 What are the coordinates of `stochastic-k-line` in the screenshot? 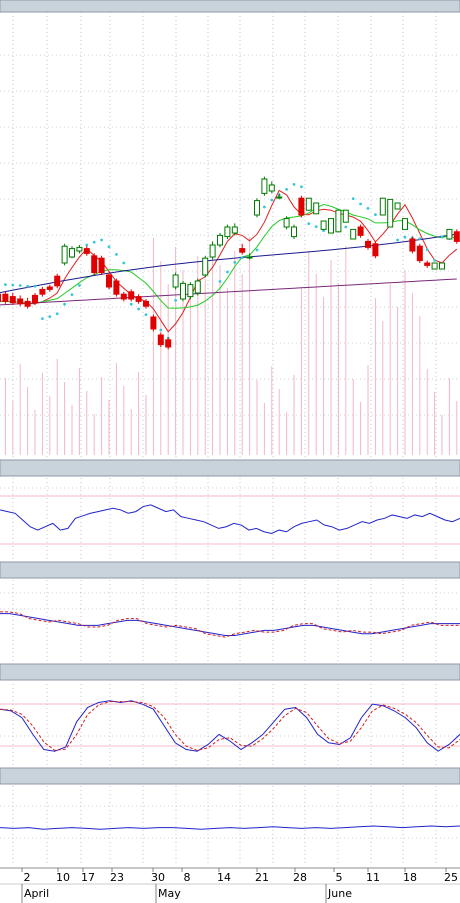 It's located at (230, 726).